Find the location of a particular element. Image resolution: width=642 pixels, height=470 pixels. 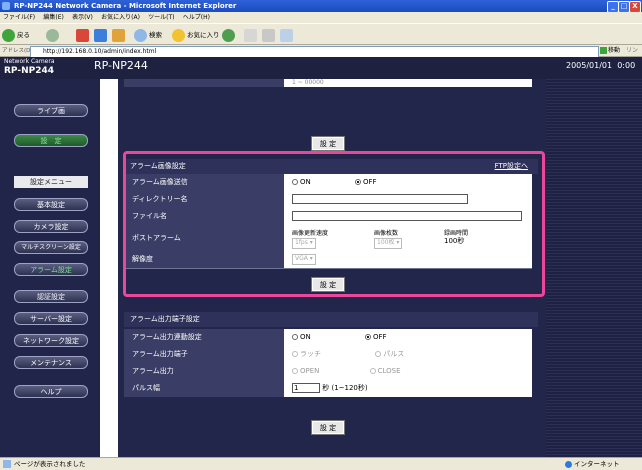

favorites-button: お気に入り is located at coordinates (196, 35).